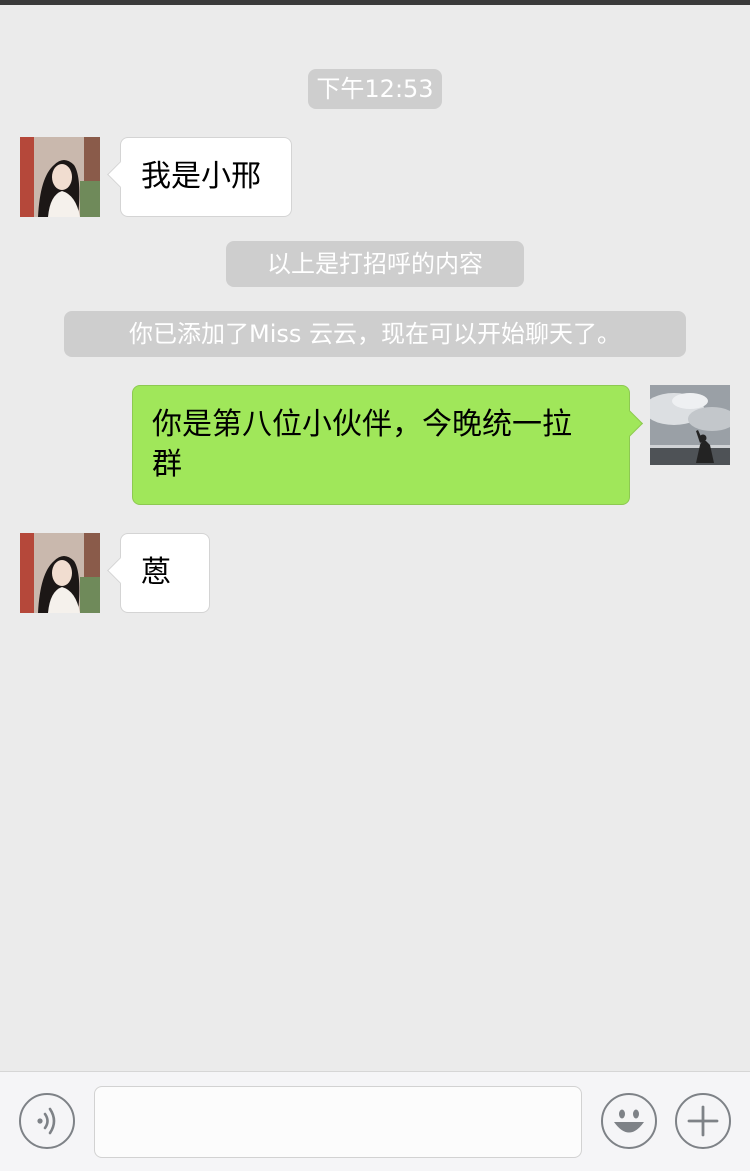  Describe the element at coordinates (375, 264) in the screenshot. I see `greeting-notice: 以上是打招呼的内容` at that location.